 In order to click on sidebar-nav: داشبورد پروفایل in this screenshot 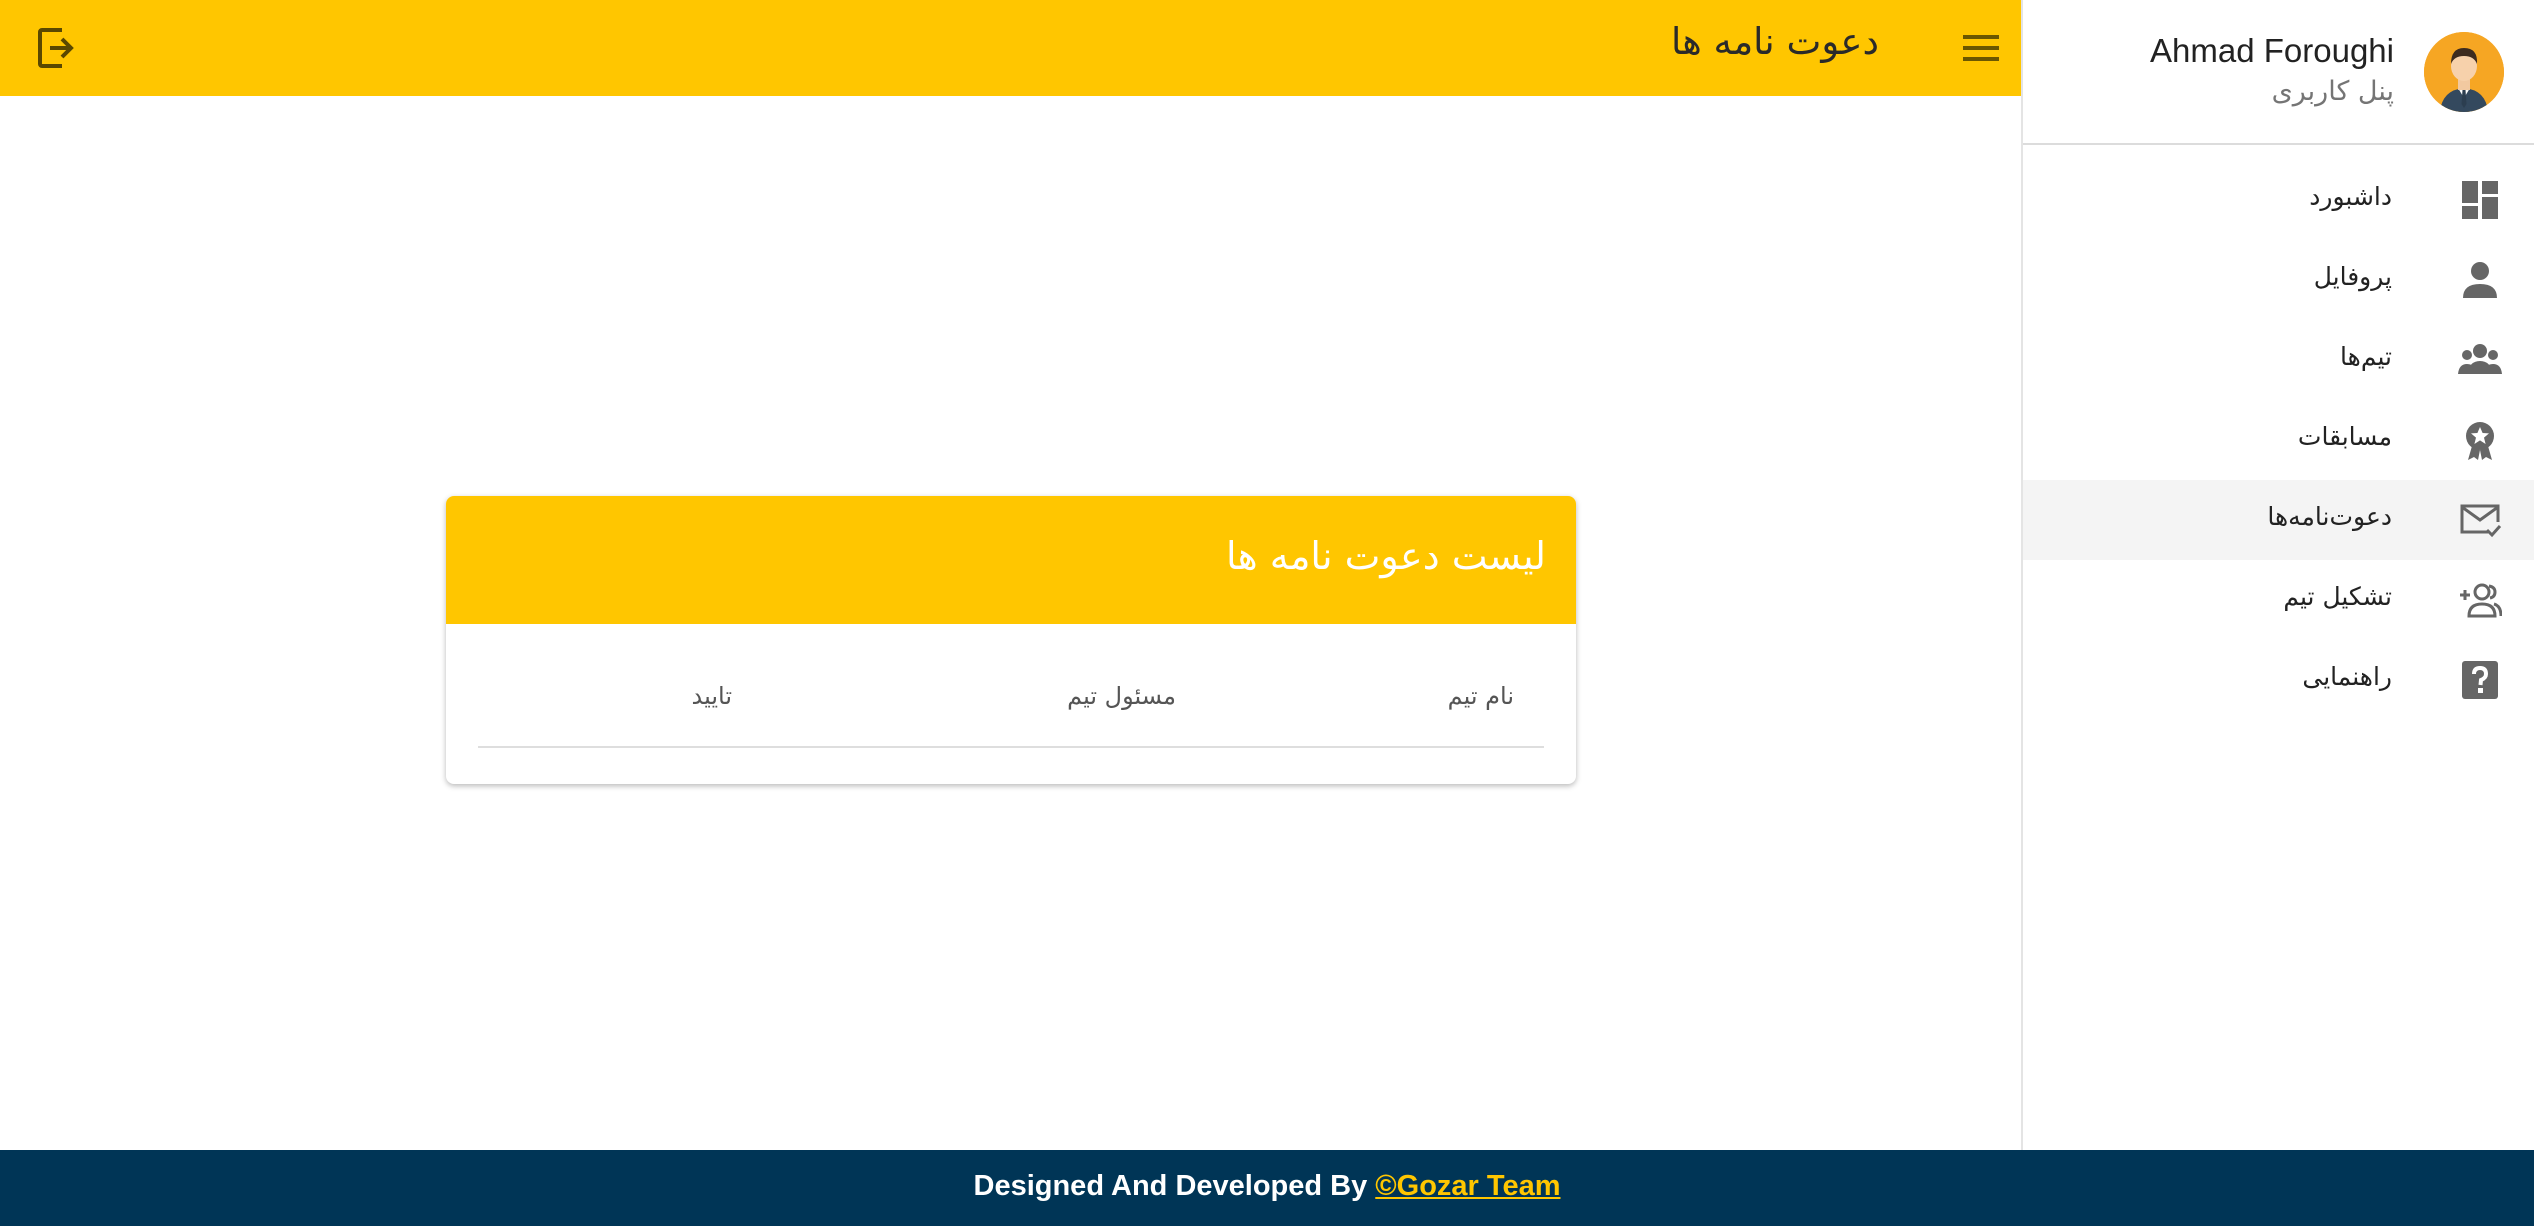, I will do `click(2278, 440)`.